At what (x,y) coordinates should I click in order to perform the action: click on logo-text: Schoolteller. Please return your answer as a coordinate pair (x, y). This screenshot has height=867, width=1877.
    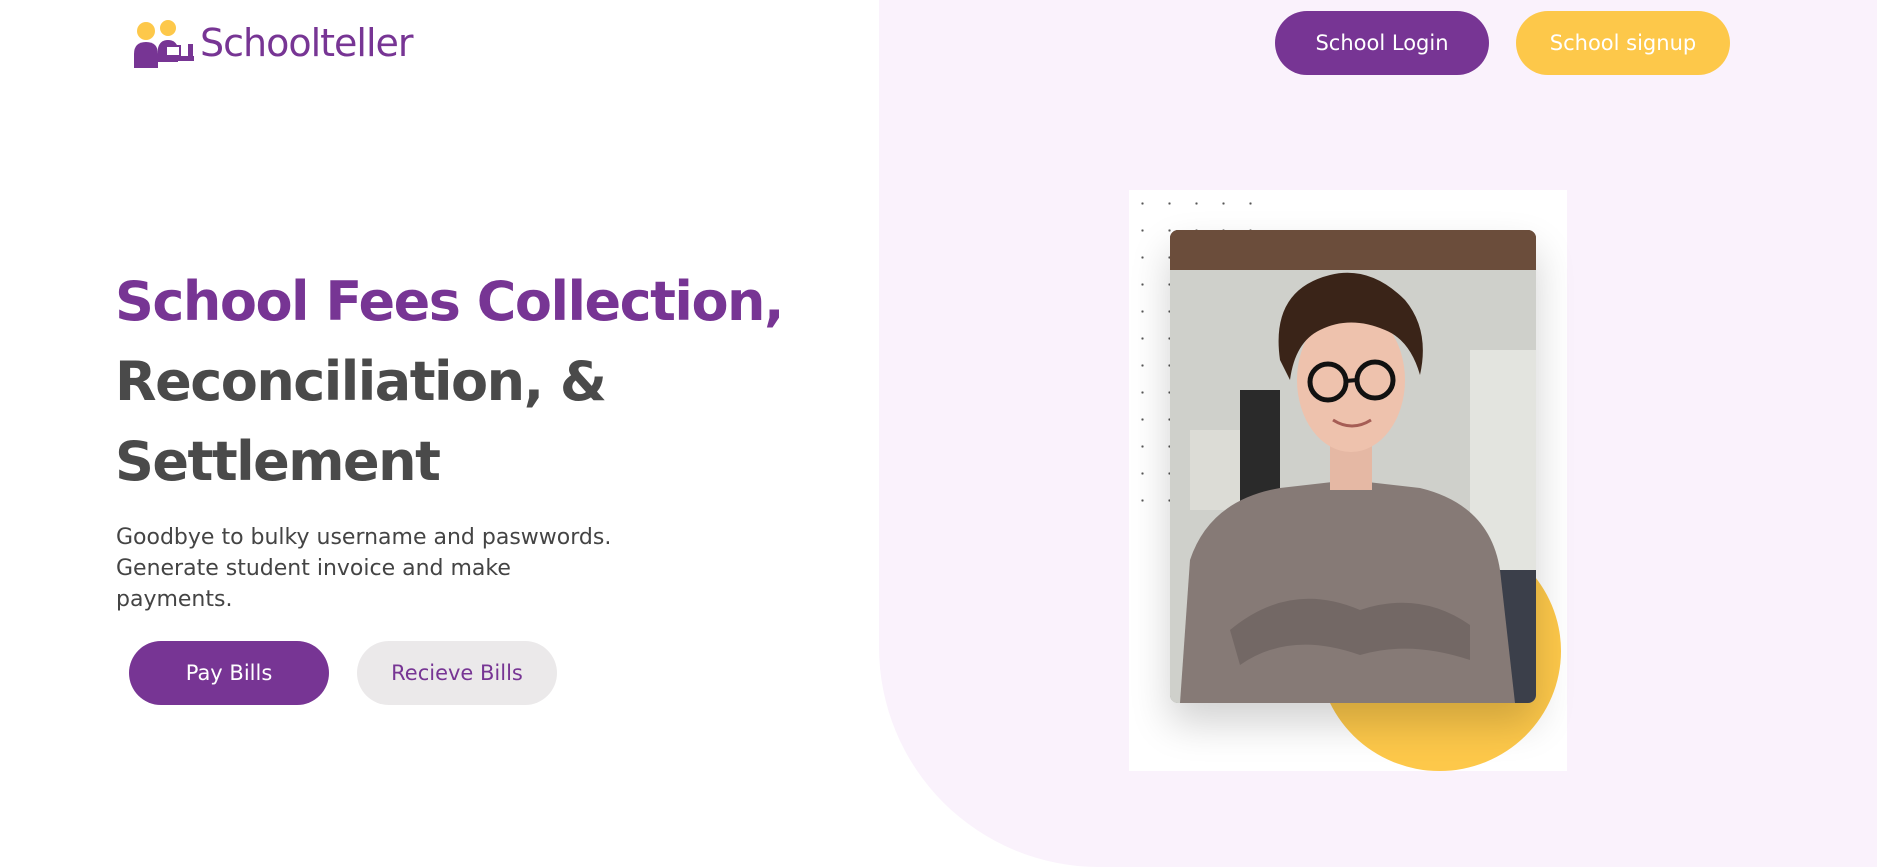
    Looking at the image, I should click on (307, 43).